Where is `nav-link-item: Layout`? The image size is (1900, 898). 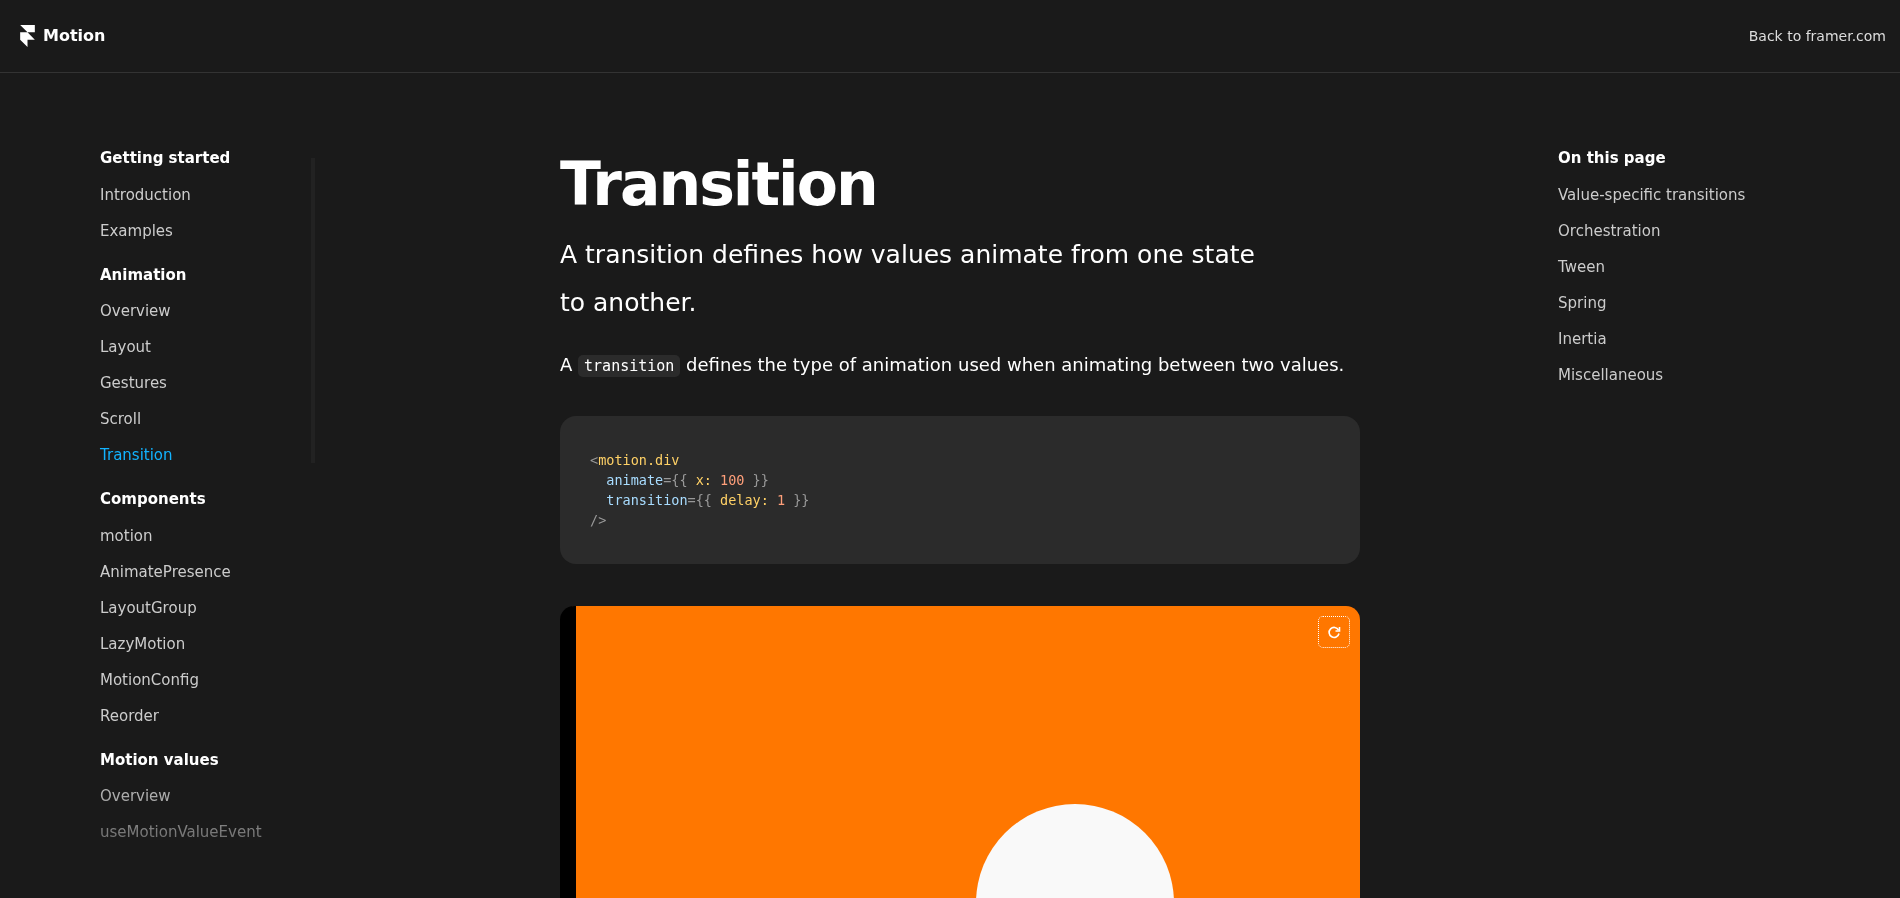
nav-link-item: Layout is located at coordinates (210, 347).